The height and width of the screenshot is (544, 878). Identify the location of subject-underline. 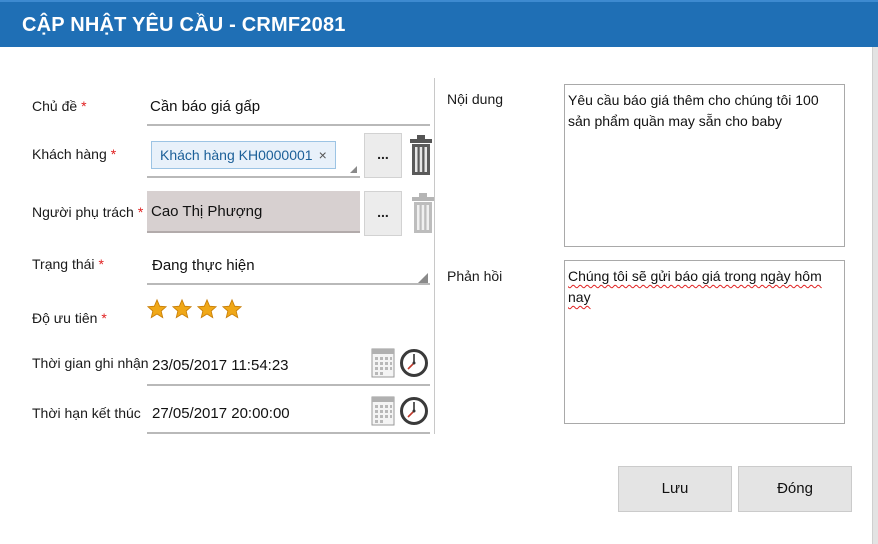
(288, 125).